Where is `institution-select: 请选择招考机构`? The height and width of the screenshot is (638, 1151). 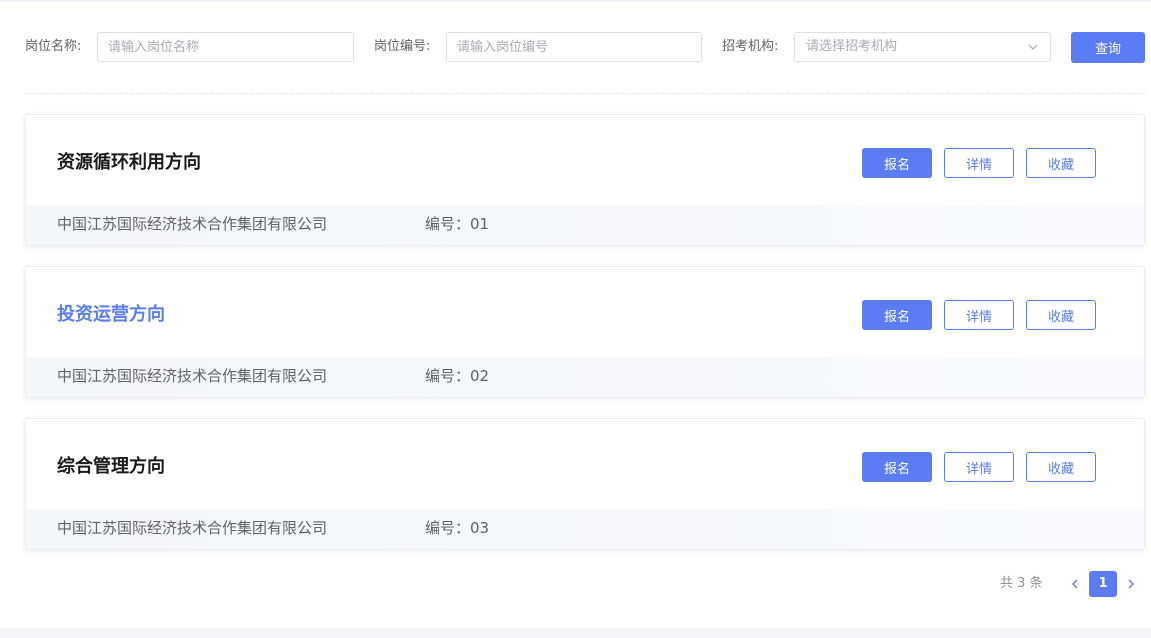 institution-select: 请选择招考机构 is located at coordinates (922, 47).